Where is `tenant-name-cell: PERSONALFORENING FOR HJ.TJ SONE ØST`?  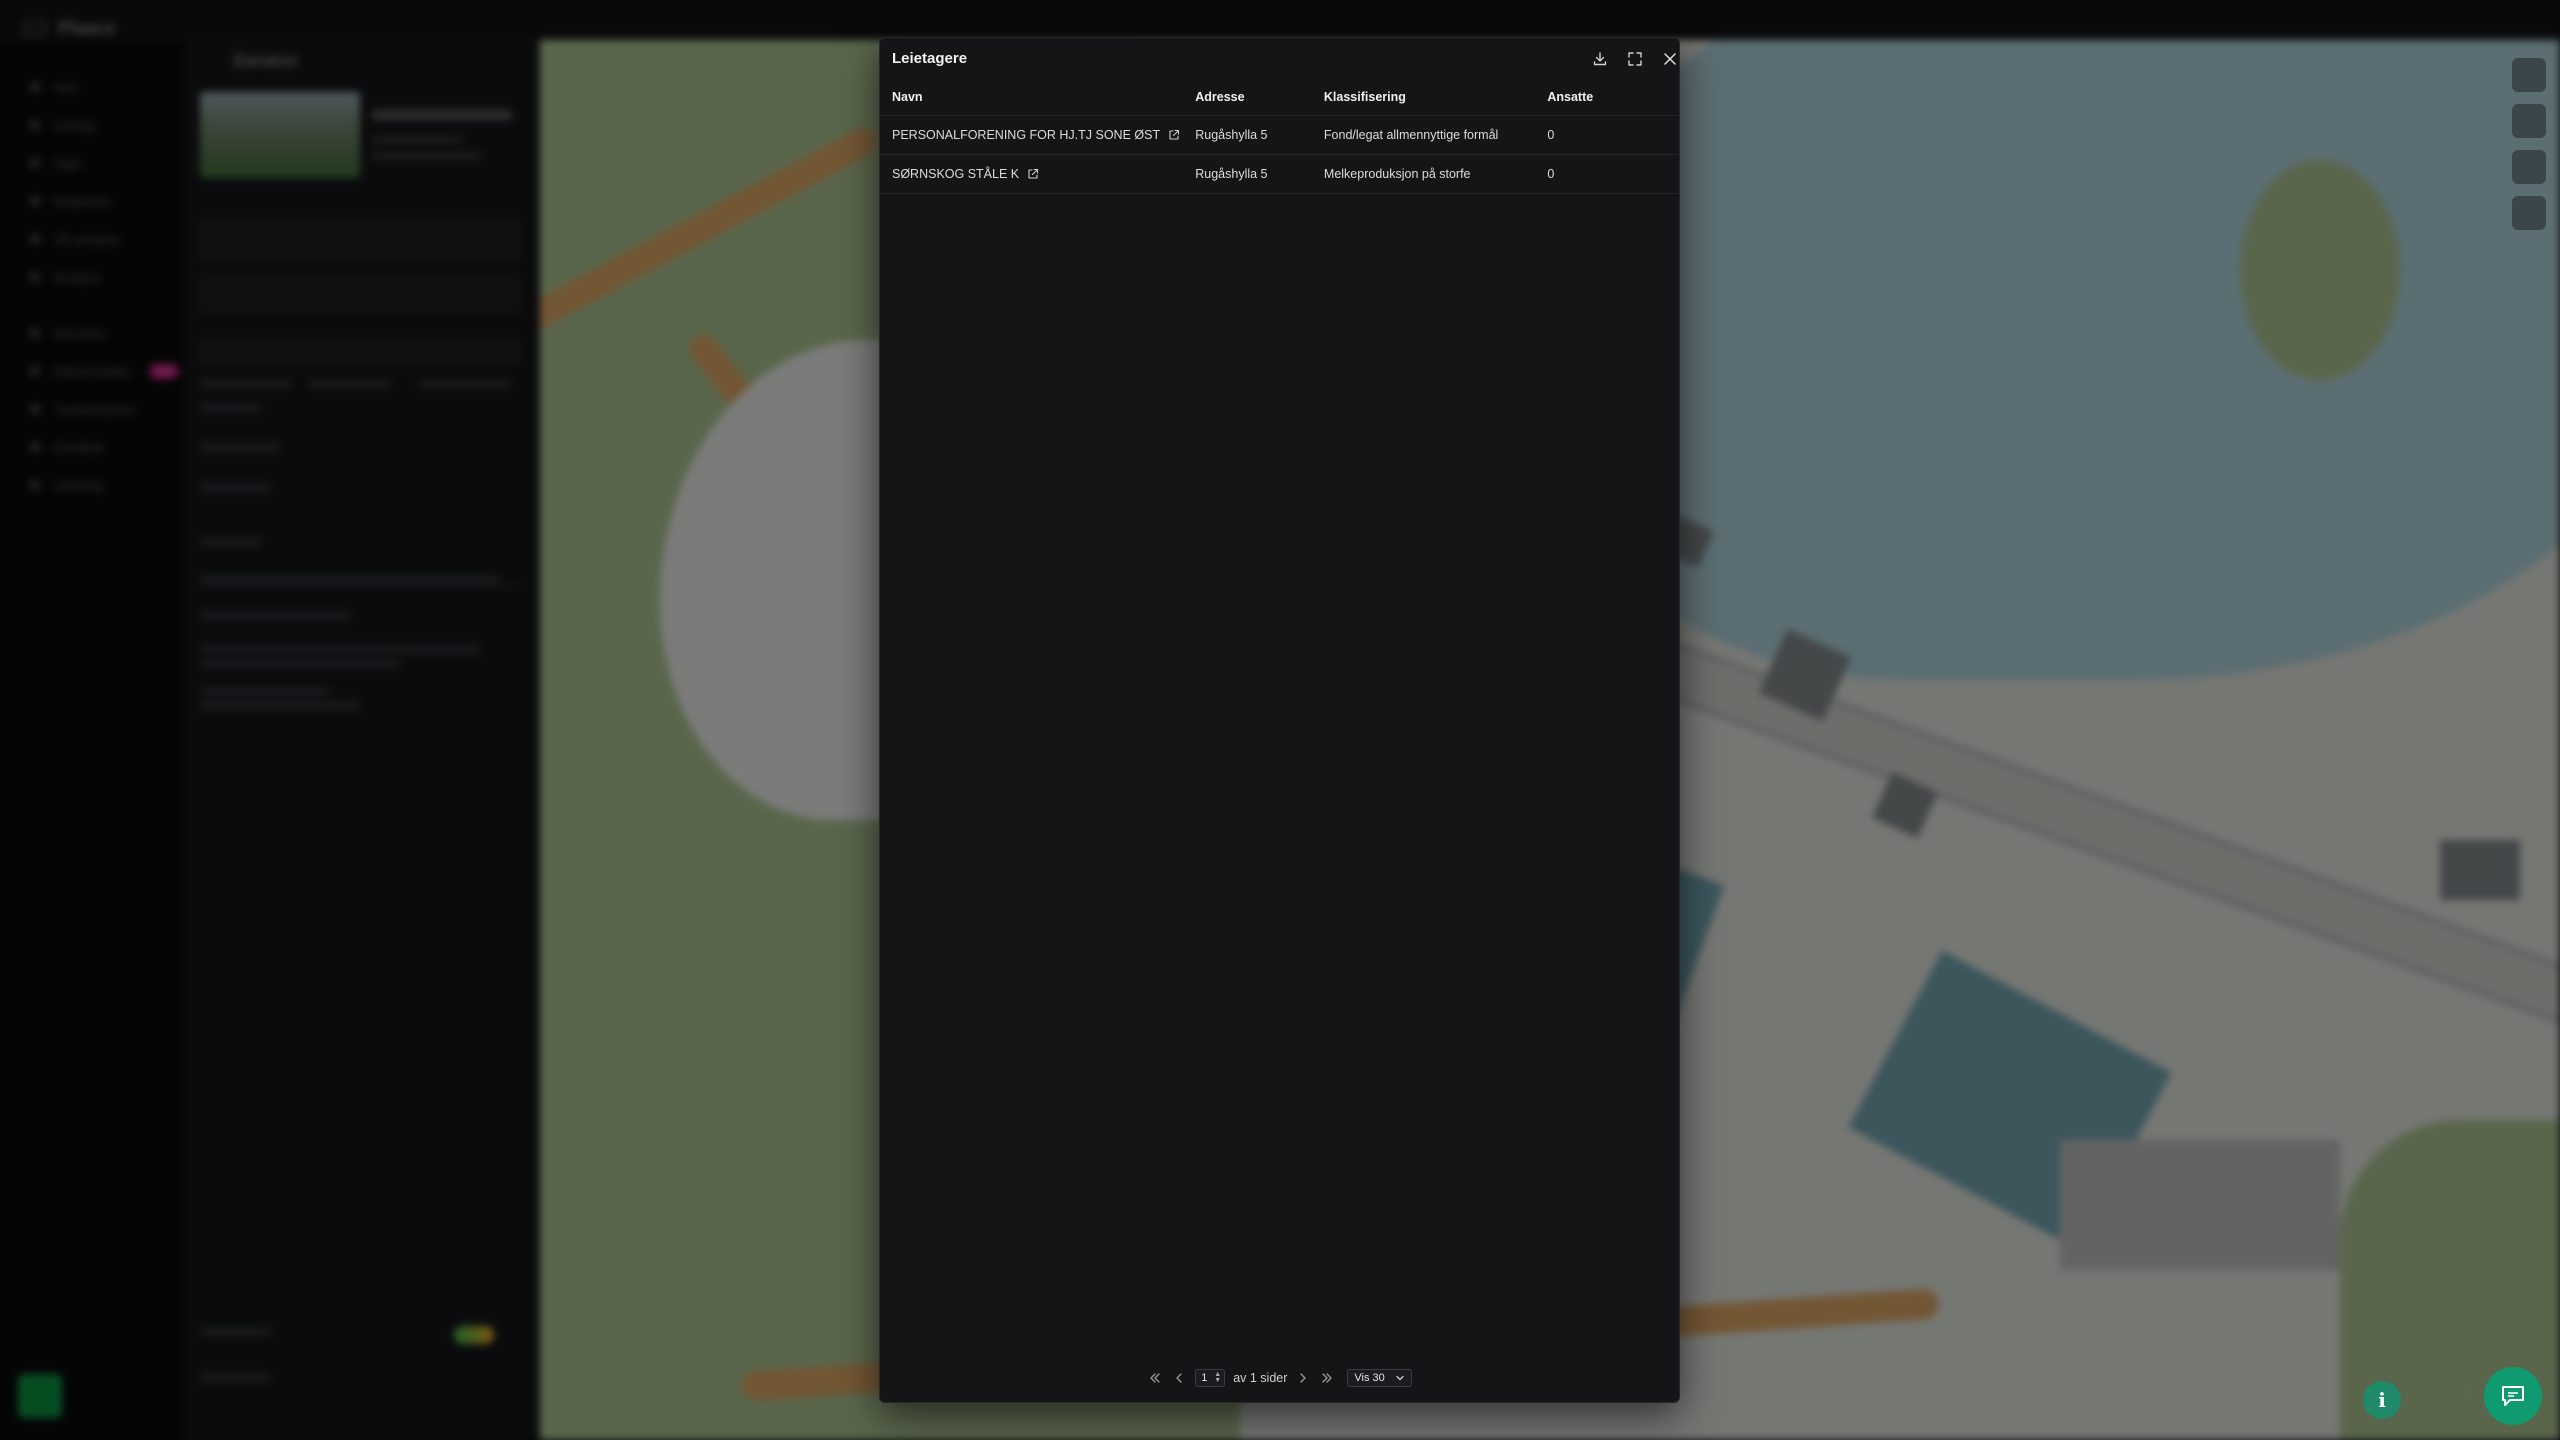 tenant-name-cell: PERSONALFORENING FOR HJ.TJ SONE ØST is located at coordinates (1037, 135).